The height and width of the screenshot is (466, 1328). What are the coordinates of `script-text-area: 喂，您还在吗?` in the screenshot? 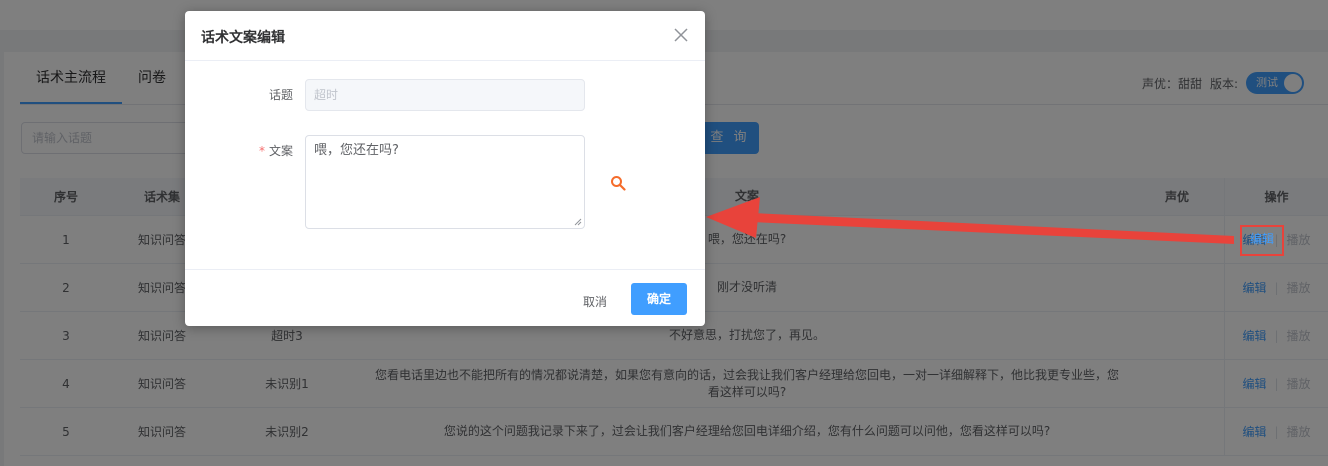 It's located at (445, 182).